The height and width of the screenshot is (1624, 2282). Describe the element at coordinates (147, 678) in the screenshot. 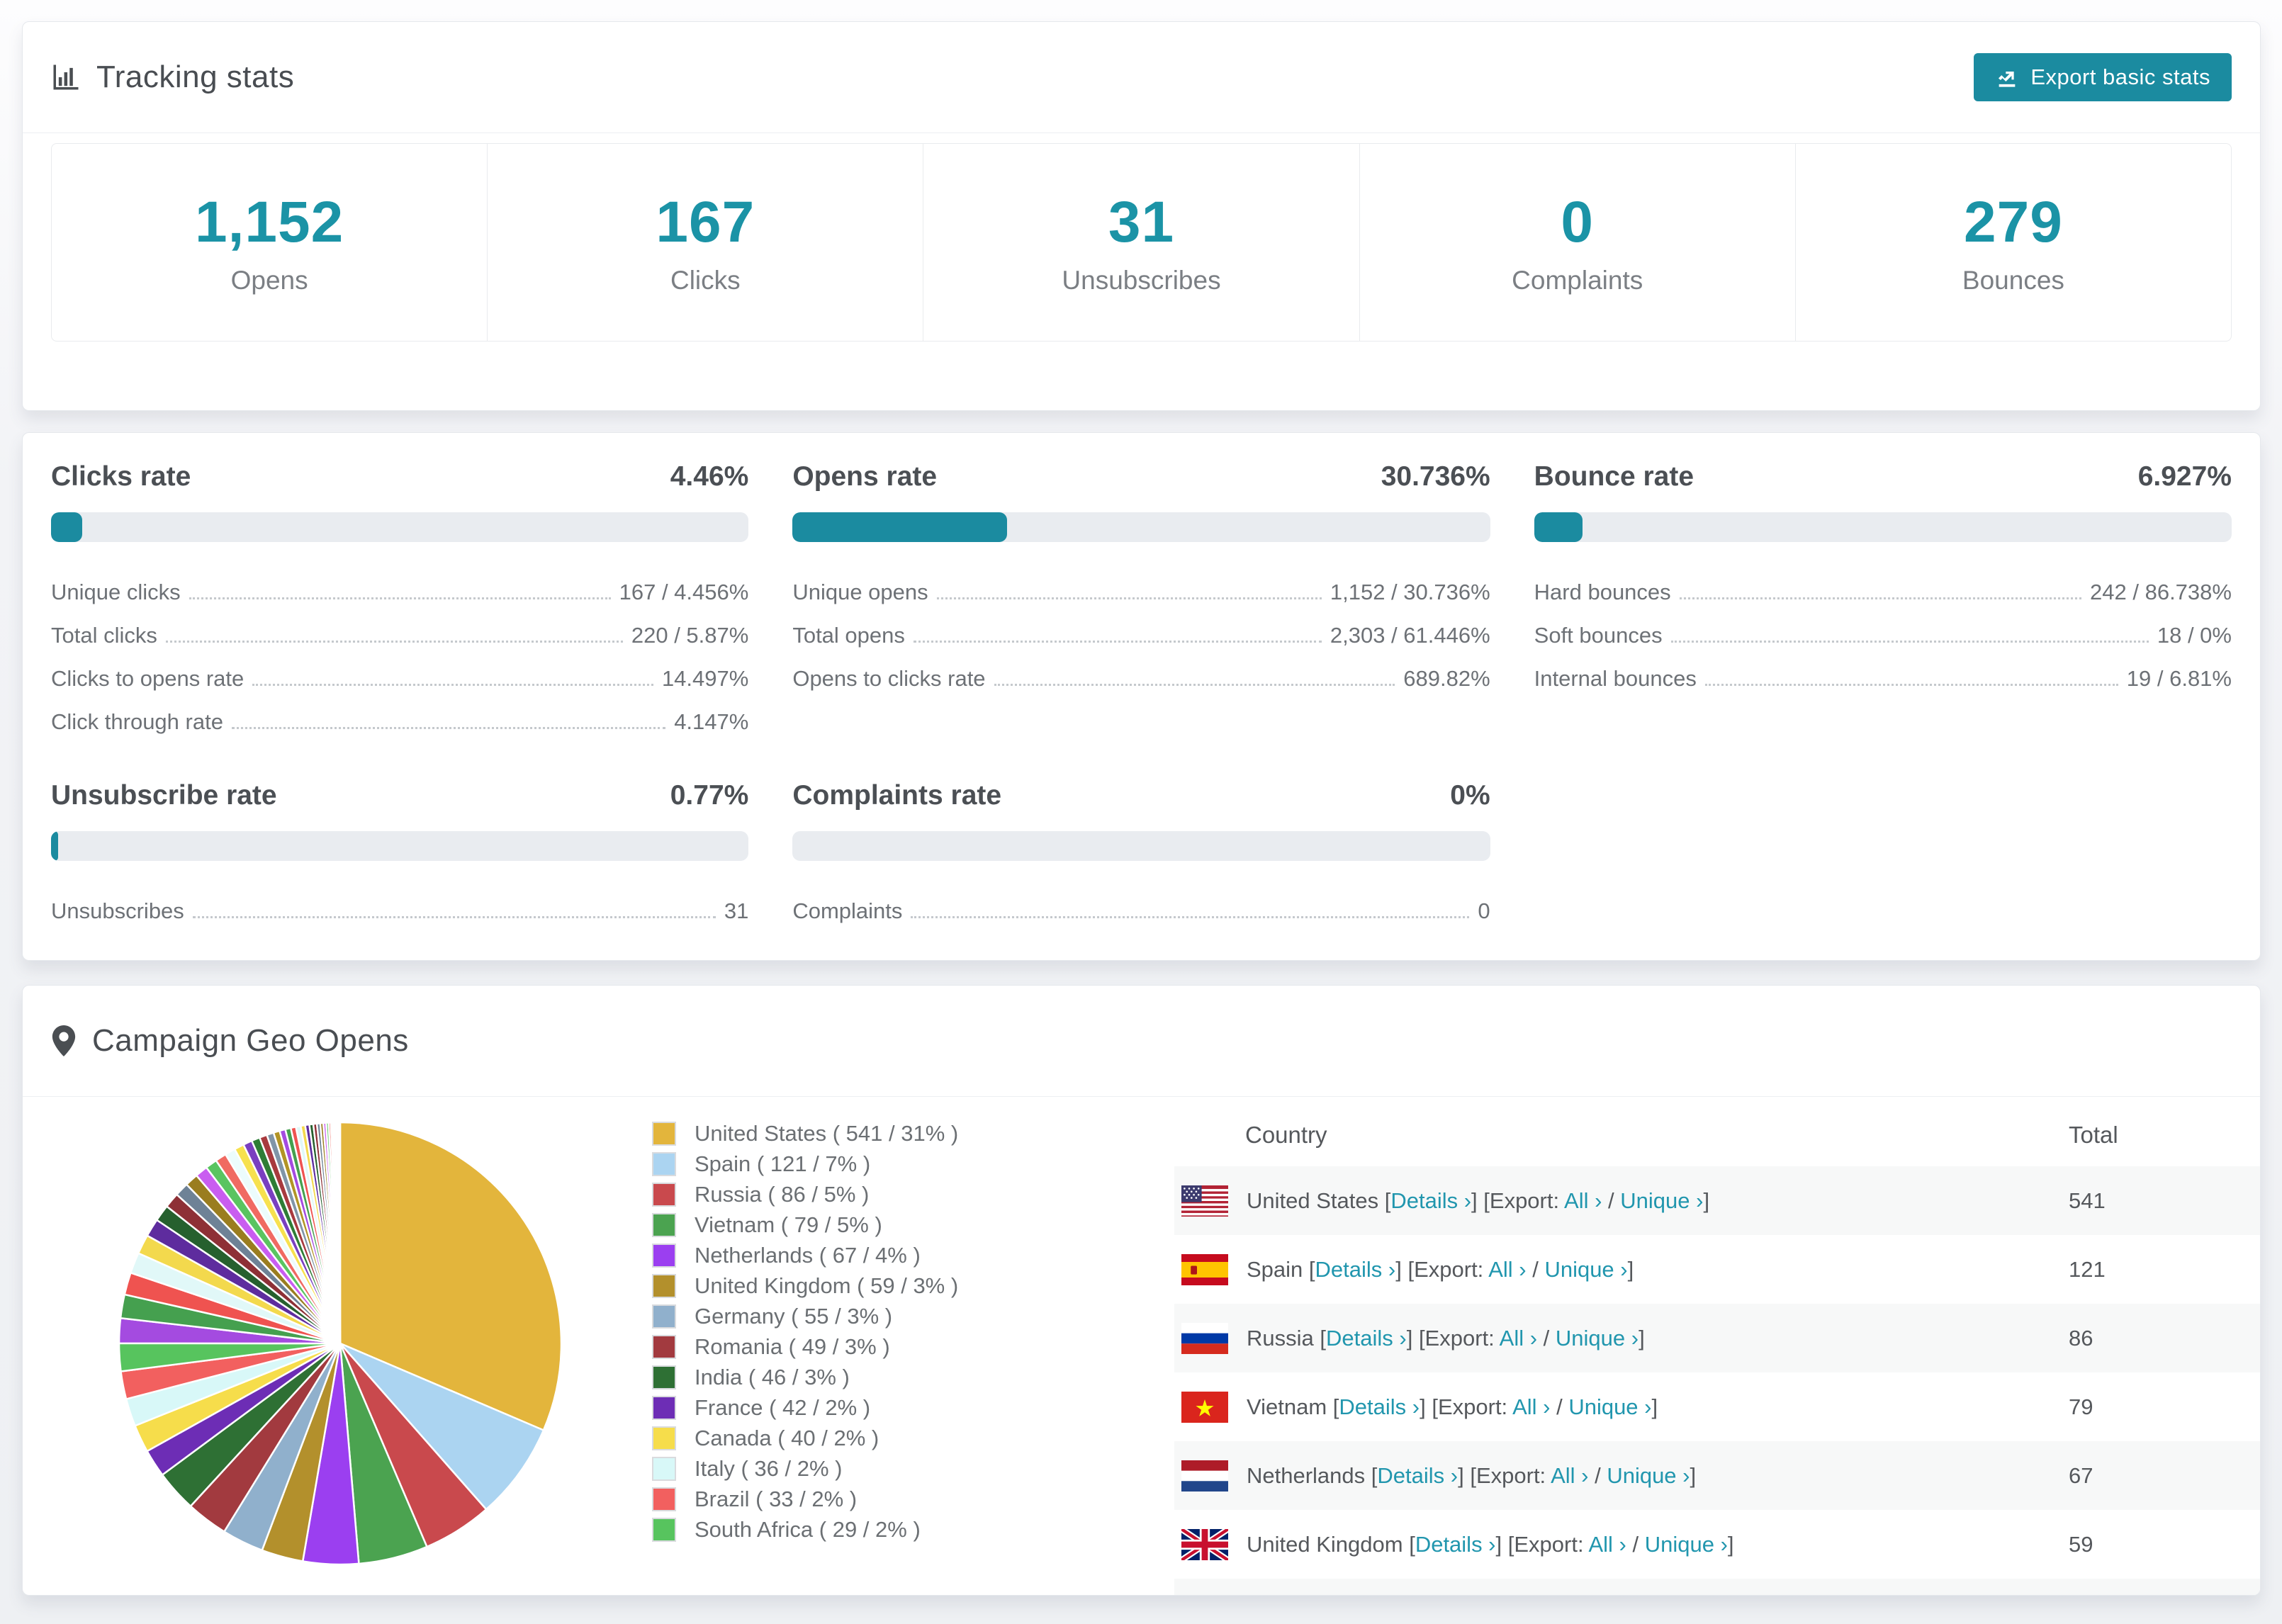

I see `rate-detail-label: Clicks to opens rate` at that location.